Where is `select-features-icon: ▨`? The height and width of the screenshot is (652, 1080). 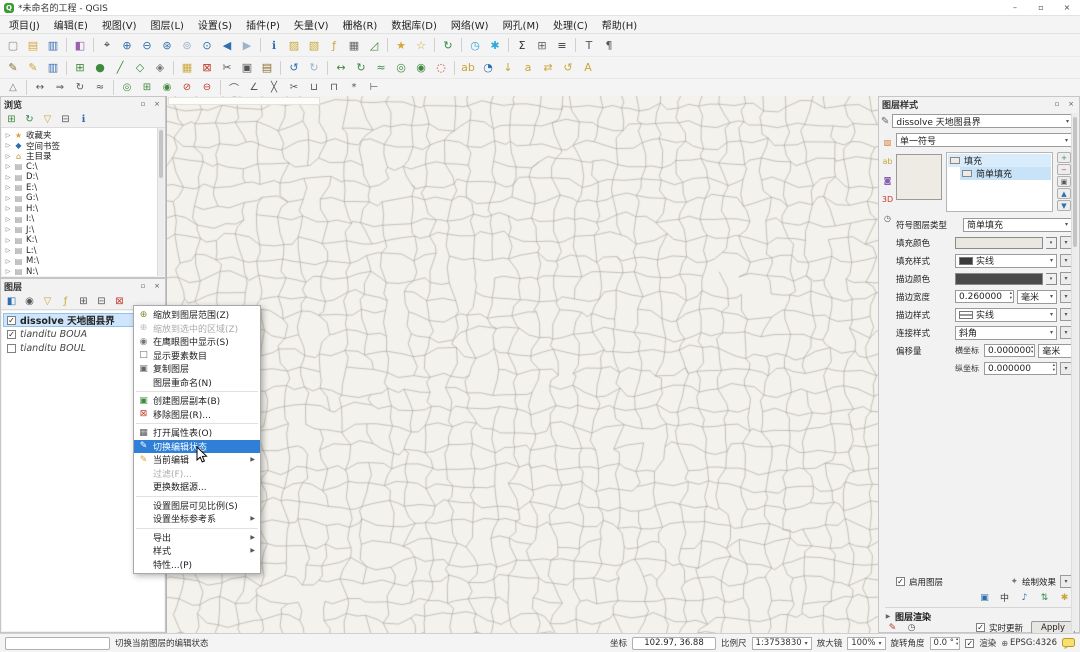
select-features-icon: ▨ is located at coordinates (294, 45).